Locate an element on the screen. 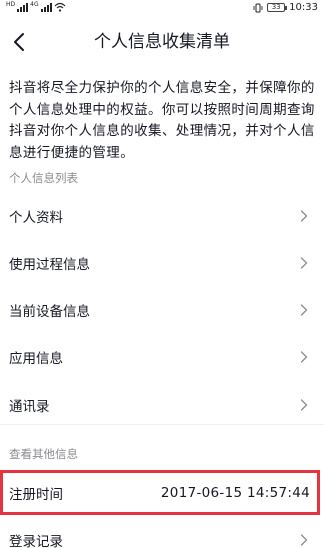  section-label-personal: 个人信息列表 is located at coordinates (43, 178).